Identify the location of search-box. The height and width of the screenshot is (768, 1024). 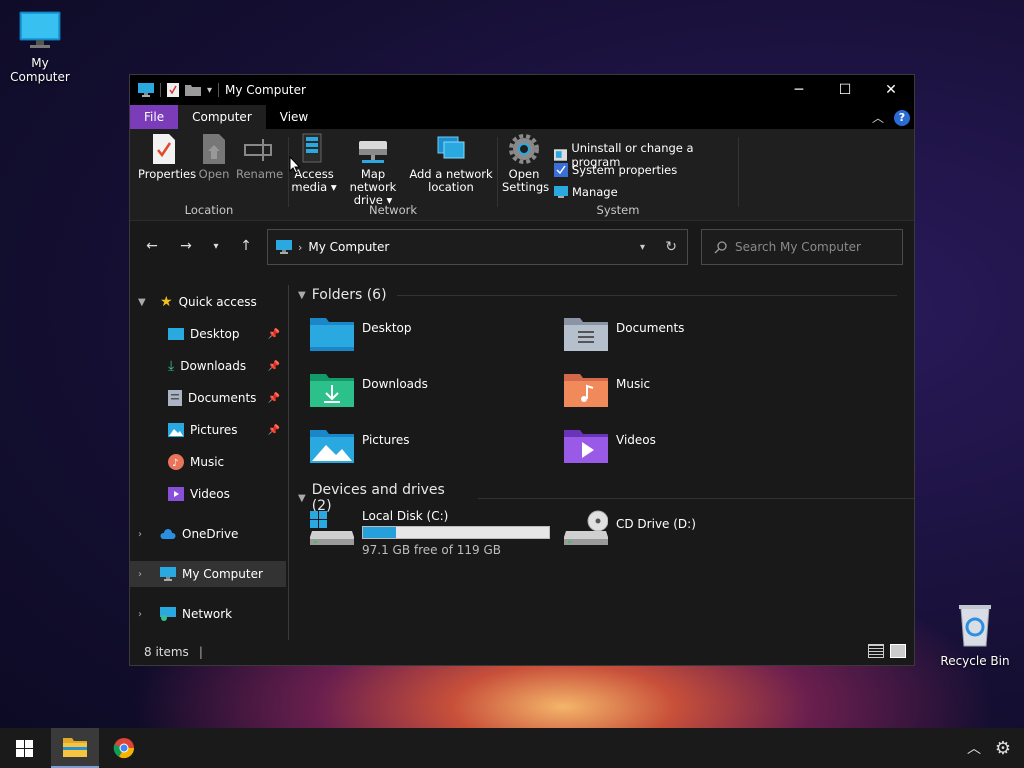
(802, 247).